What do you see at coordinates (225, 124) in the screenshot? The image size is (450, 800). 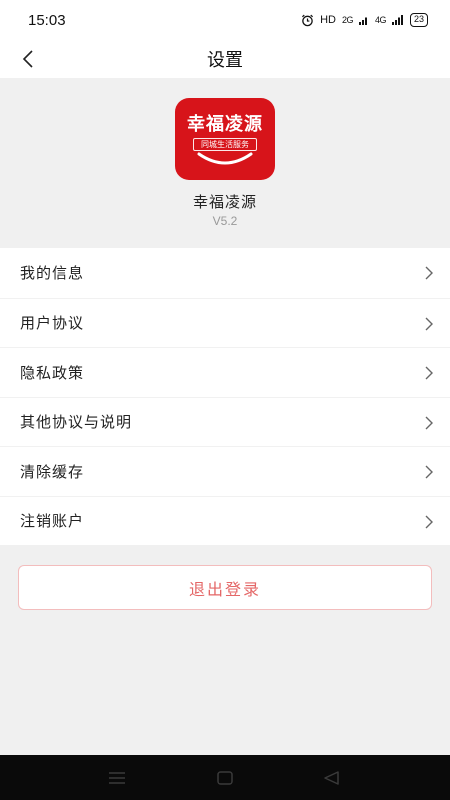 I see `logo-title: 幸福凌源` at bounding box center [225, 124].